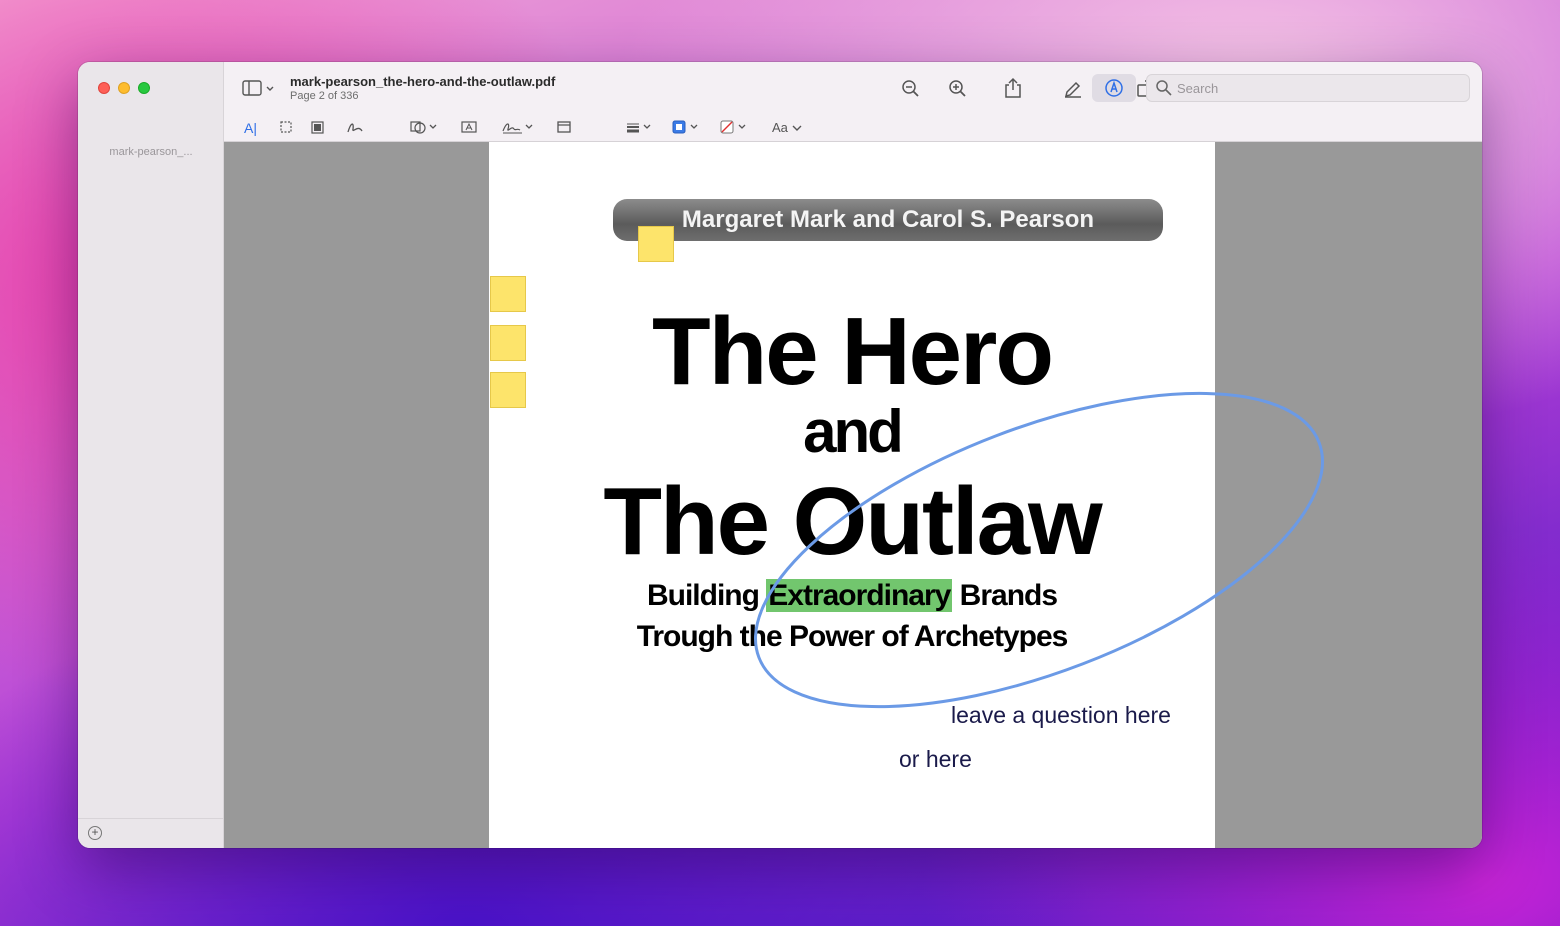 This screenshot has height=926, width=1560. I want to click on search-field, so click(1308, 88).